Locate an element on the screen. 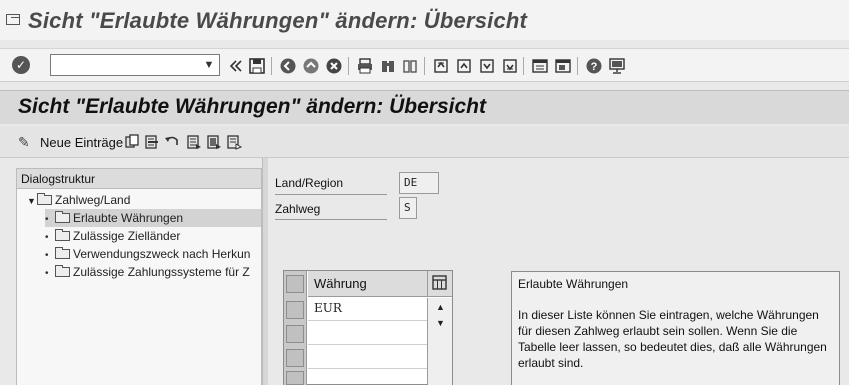 The width and height of the screenshot is (849, 385). command-dropdown-icon: ▼ is located at coordinates (209, 65).